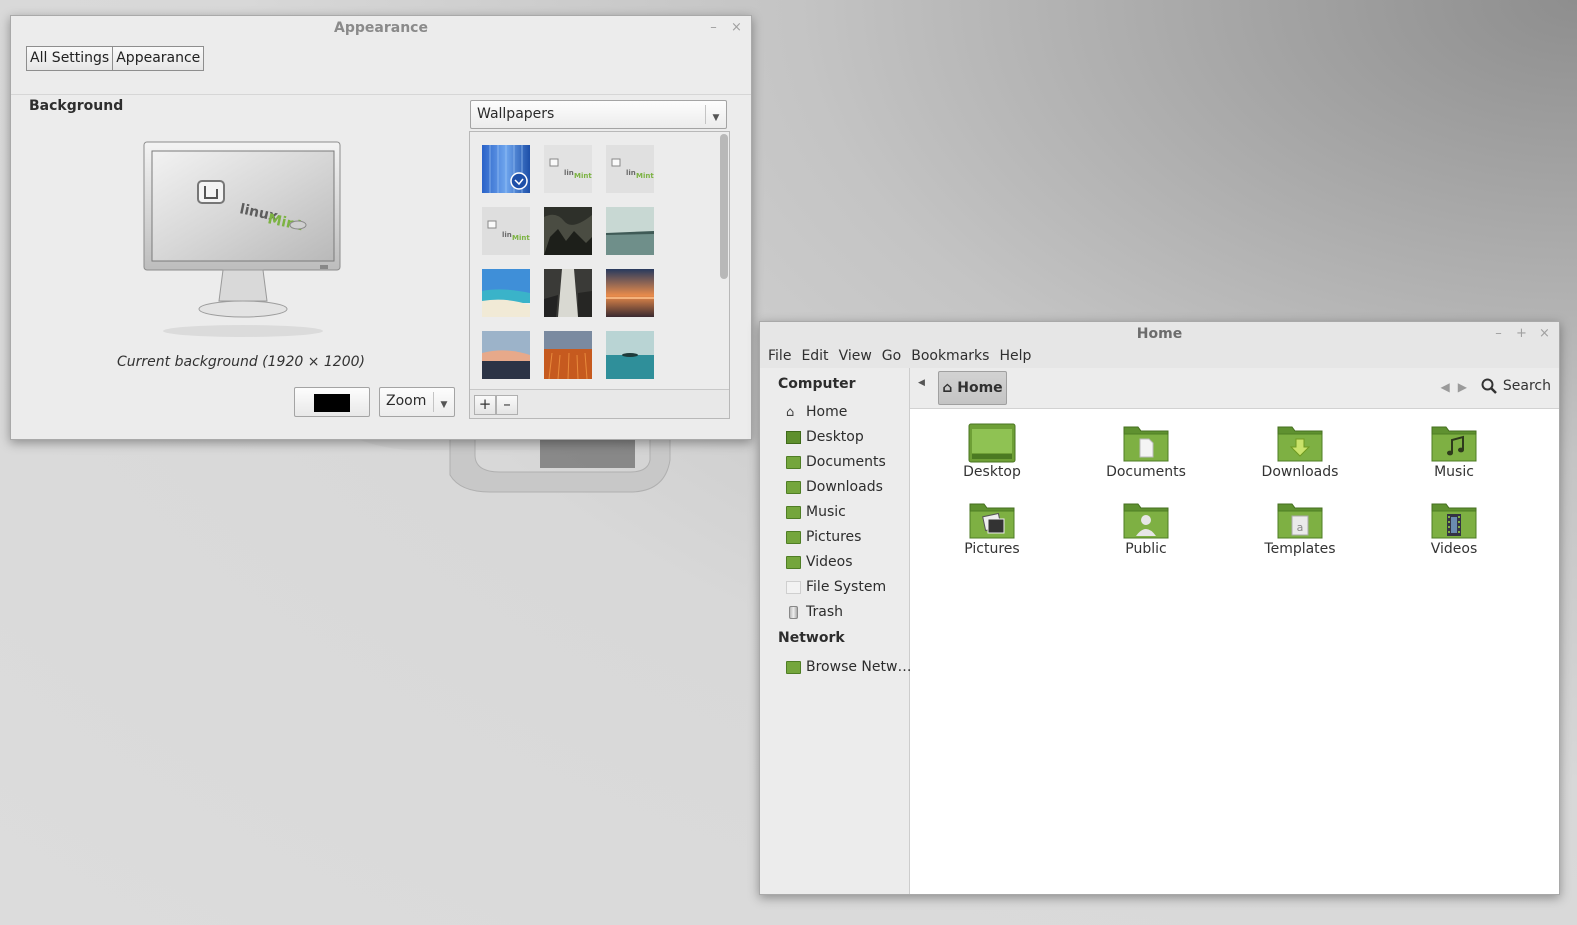  Describe the element at coordinates (76, 106) in the screenshot. I see `section-title: Background` at that location.